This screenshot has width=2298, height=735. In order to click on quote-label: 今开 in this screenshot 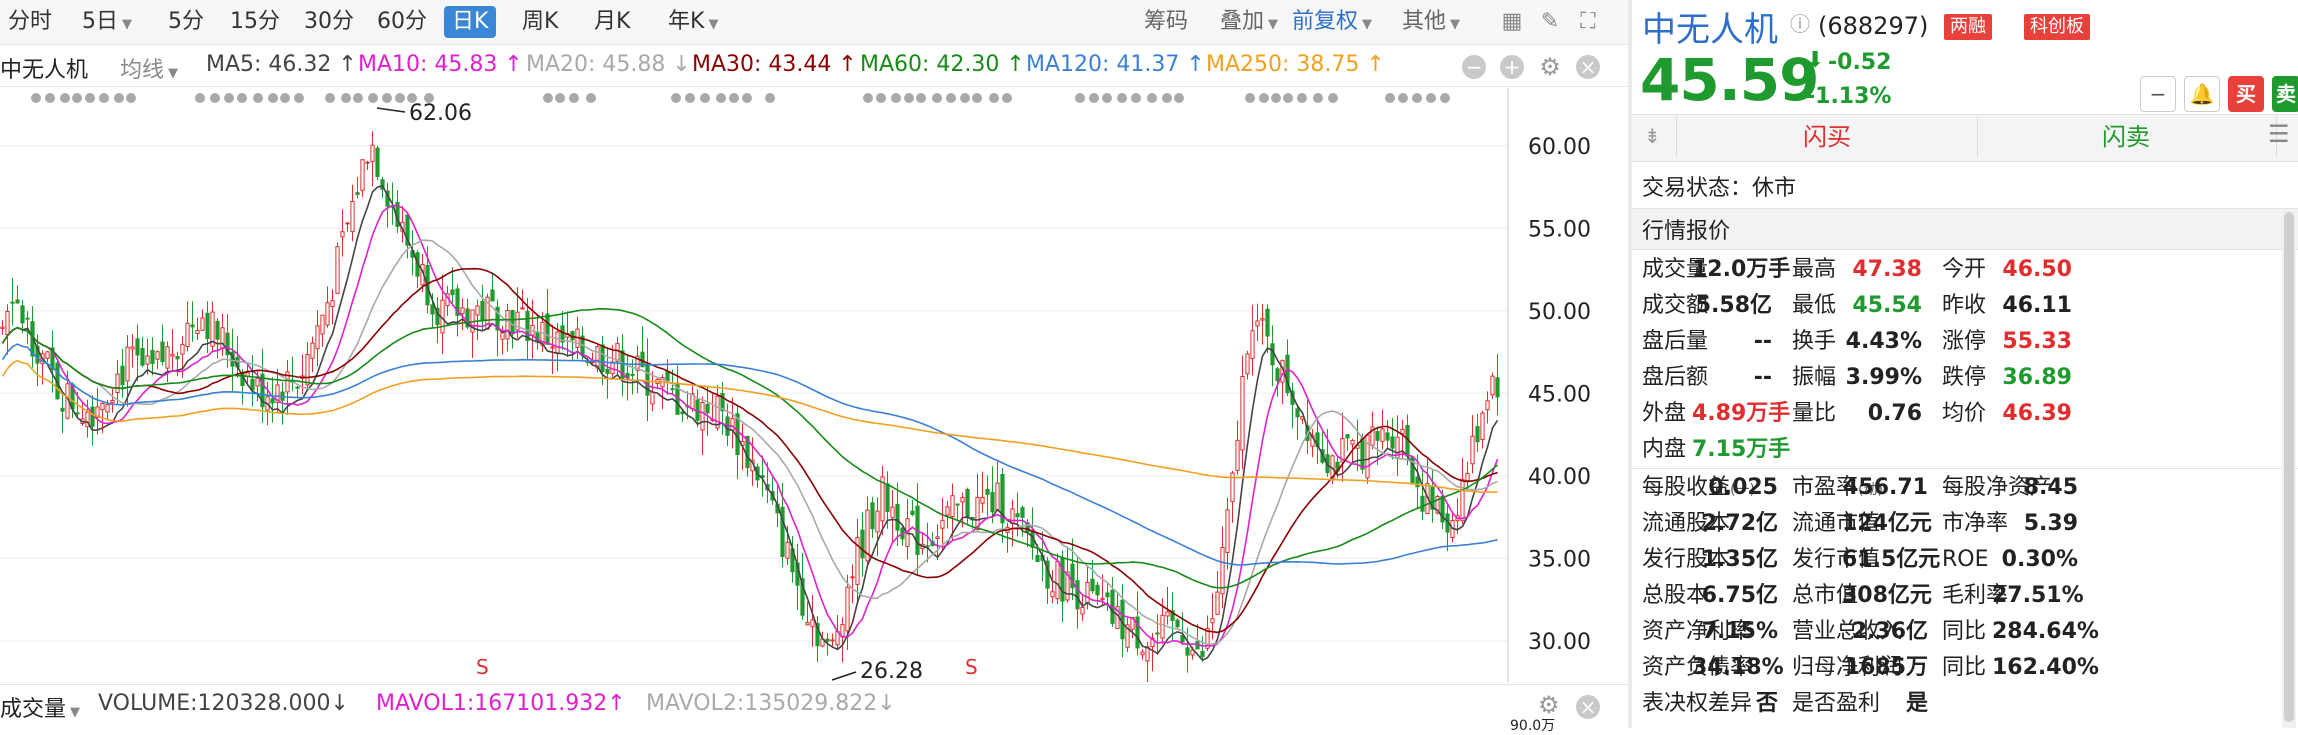, I will do `click(1964, 269)`.